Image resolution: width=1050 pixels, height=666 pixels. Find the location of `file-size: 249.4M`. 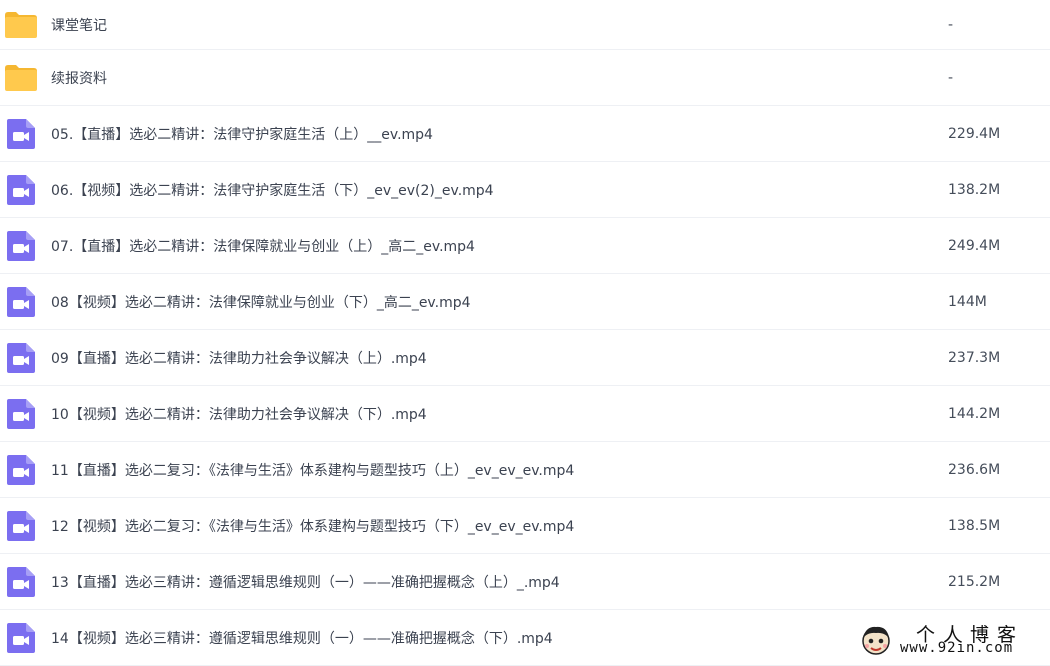

file-size: 249.4M is located at coordinates (974, 245).